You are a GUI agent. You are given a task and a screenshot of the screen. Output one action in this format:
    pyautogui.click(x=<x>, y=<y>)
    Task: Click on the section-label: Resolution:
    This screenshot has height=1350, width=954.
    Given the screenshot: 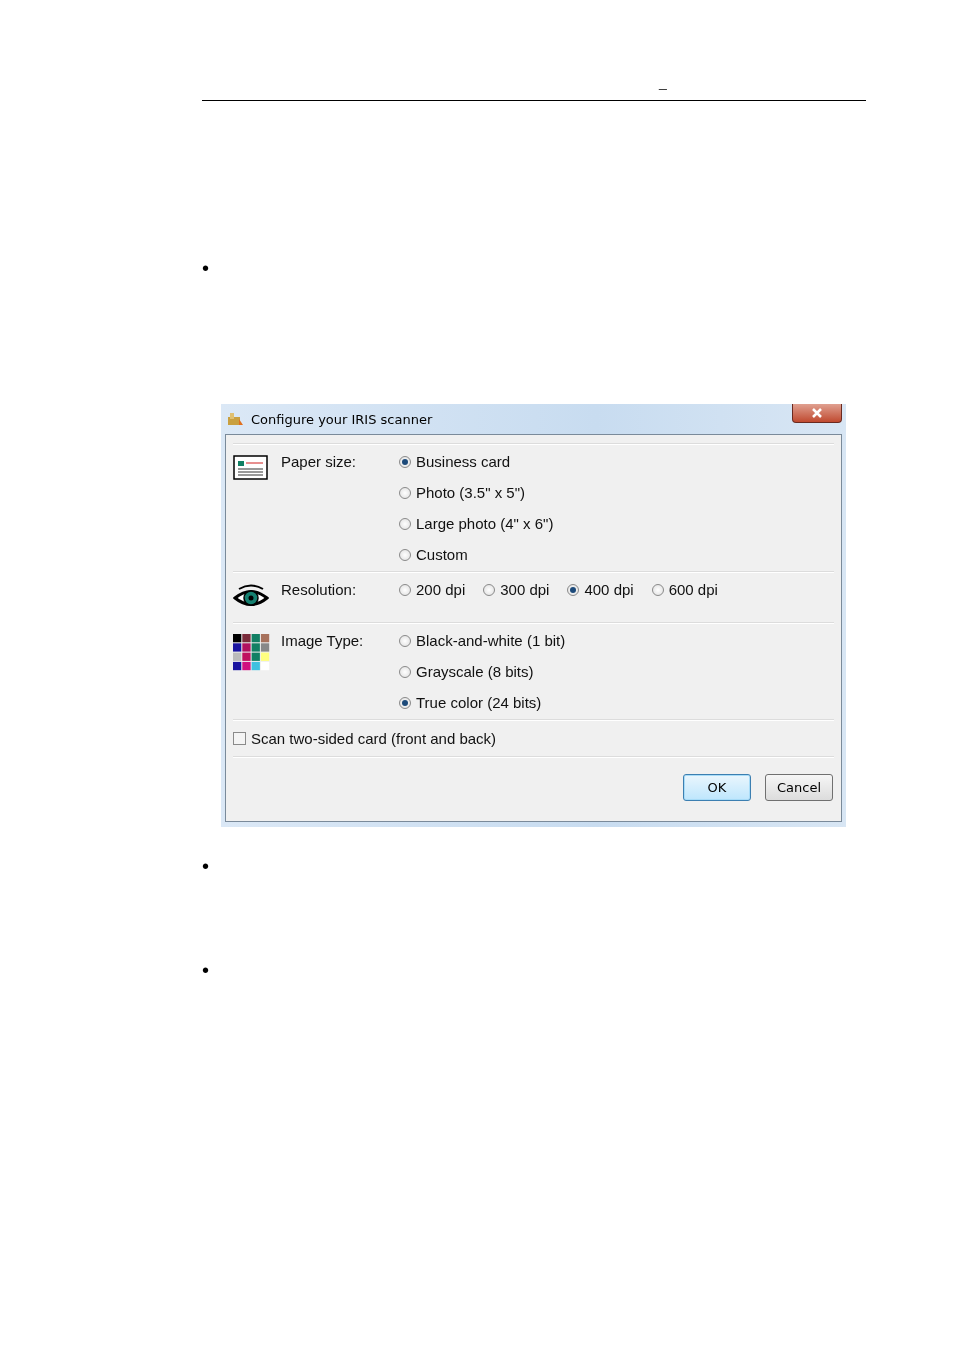 What is the action you would take?
    pyautogui.click(x=319, y=590)
    